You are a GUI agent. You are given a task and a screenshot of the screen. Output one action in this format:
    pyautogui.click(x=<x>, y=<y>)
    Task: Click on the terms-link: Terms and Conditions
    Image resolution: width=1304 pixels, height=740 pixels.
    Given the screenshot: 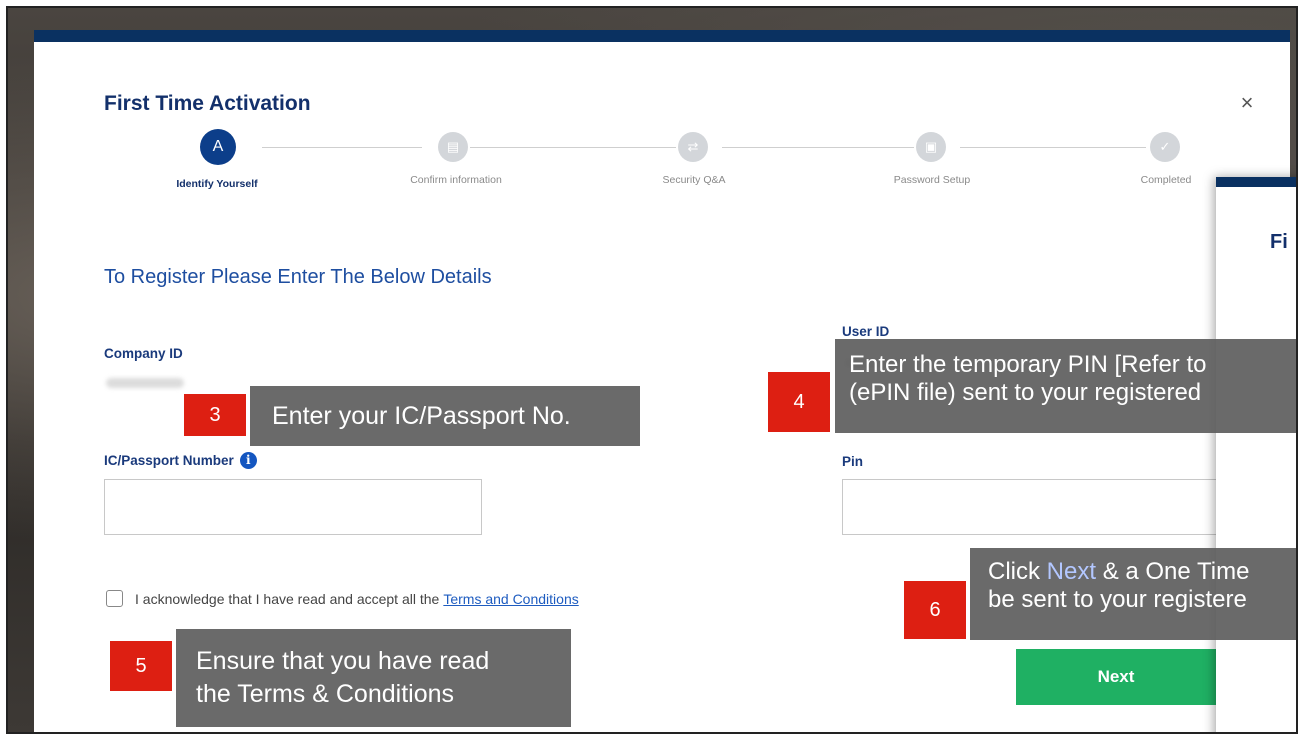 What is the action you would take?
    pyautogui.click(x=510, y=599)
    